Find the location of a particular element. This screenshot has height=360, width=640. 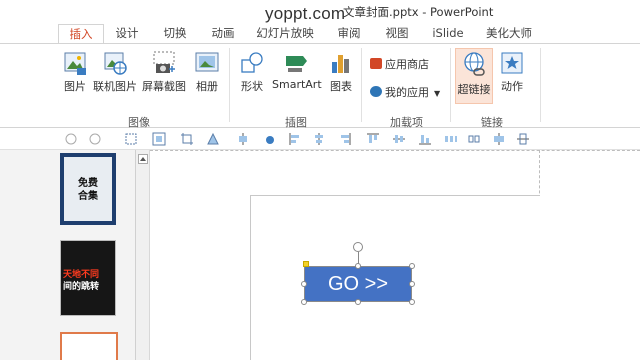

tab-insert: 插入 is located at coordinates (81, 34).